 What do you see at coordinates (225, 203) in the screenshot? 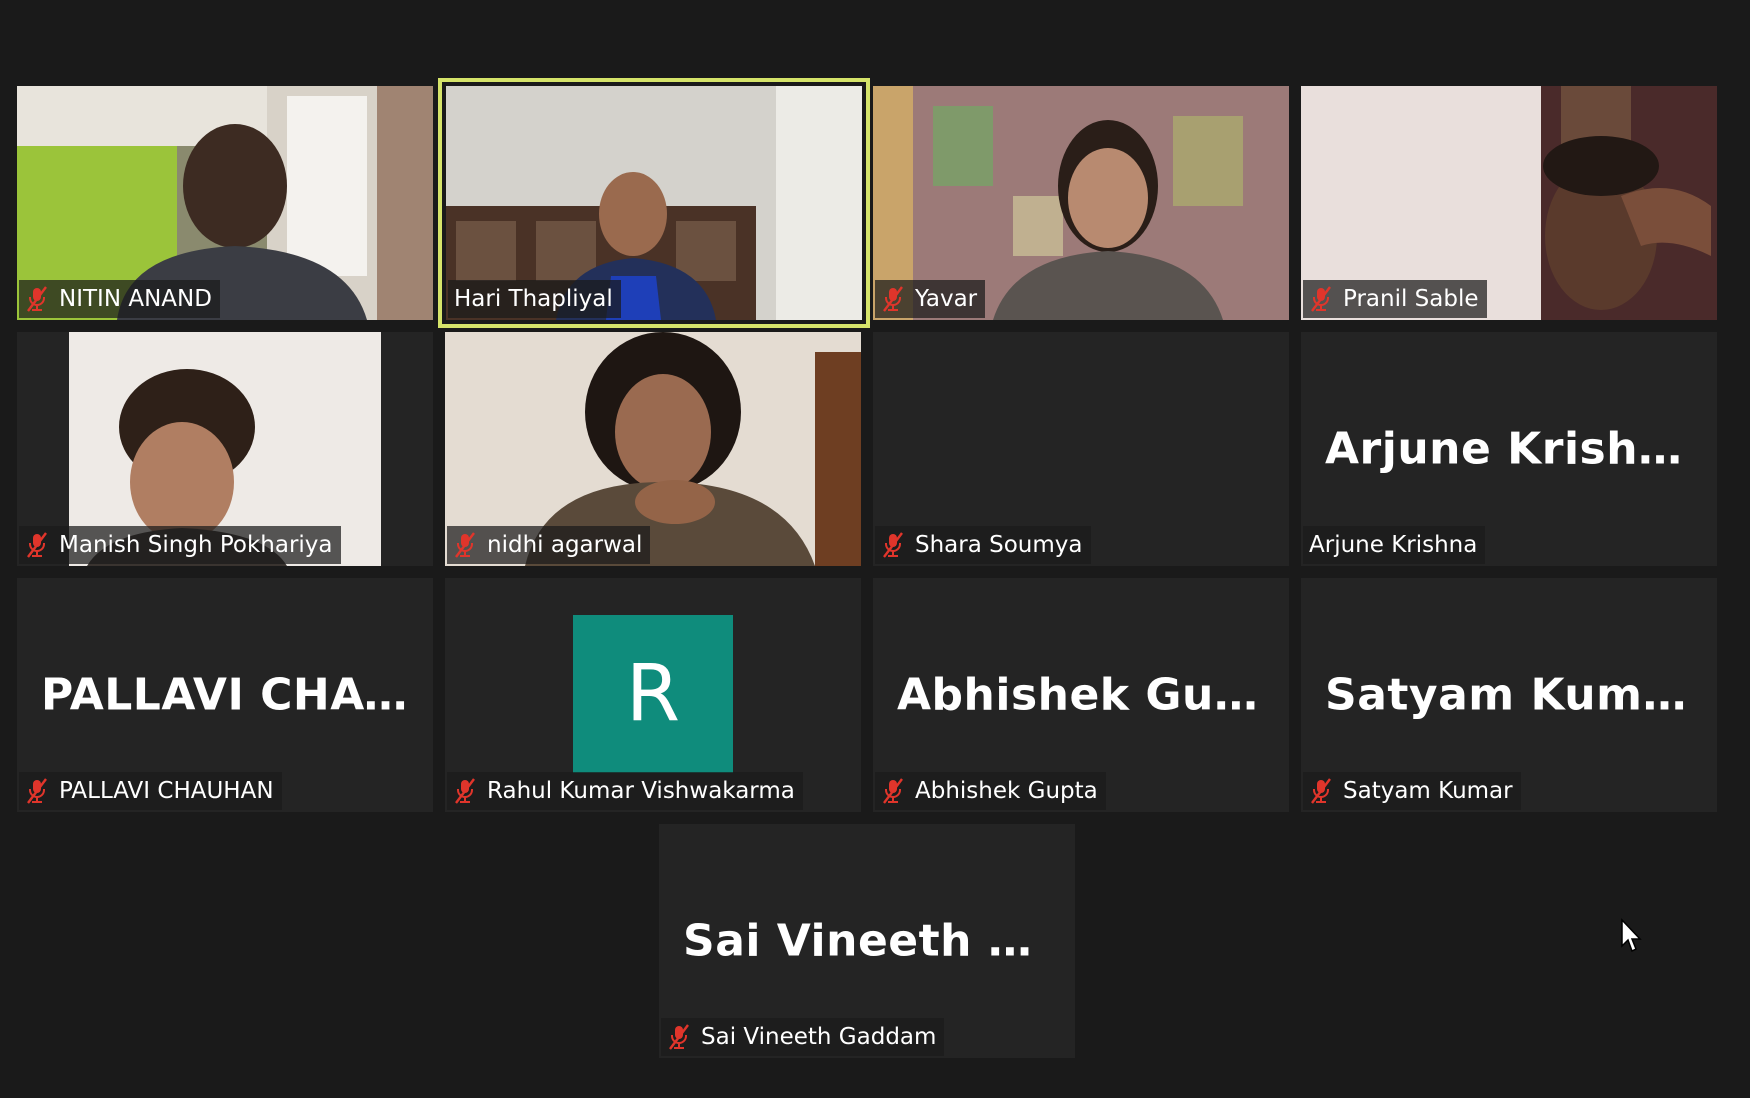
I see `participant-tile-nitin-anand: NITIN ANAND` at bounding box center [225, 203].